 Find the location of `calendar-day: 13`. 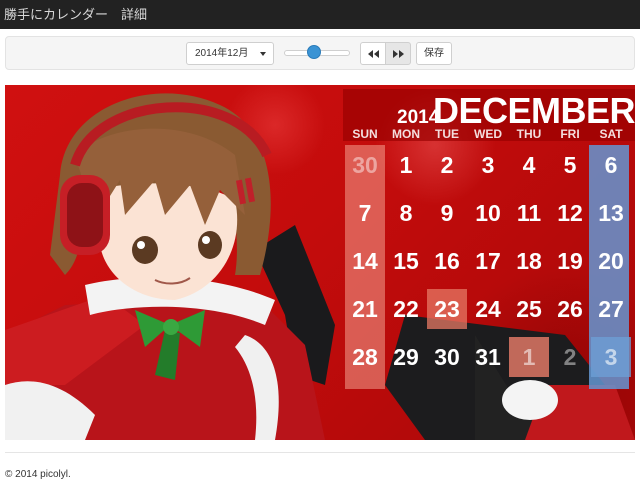

calendar-day: 13 is located at coordinates (611, 213).